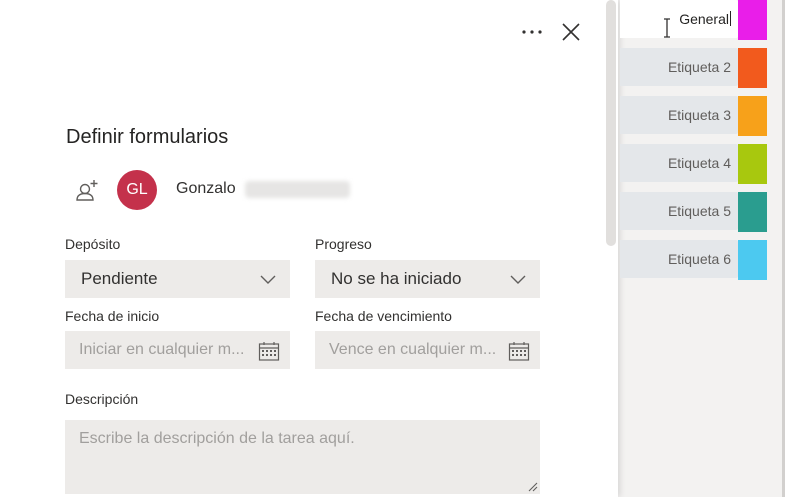  Describe the element at coordinates (699, 67) in the screenshot. I see `label-text: Etiqueta 2` at that location.